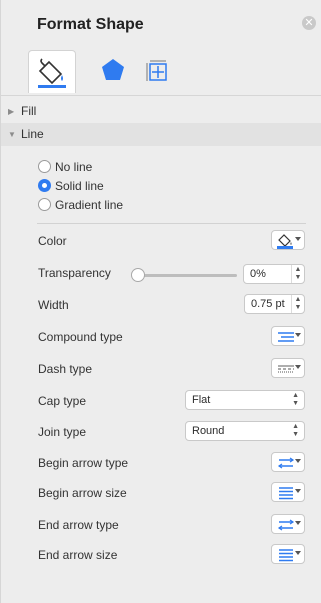 The height and width of the screenshot is (603, 321). I want to click on header-divider, so click(161, 95).